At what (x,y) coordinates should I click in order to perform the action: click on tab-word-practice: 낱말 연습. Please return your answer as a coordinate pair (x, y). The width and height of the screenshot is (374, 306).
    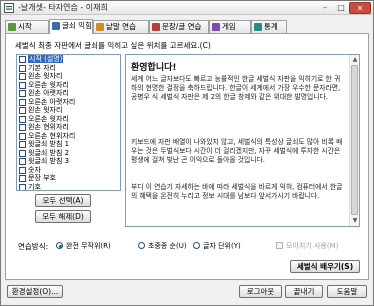
    Looking at the image, I should click on (121, 26).